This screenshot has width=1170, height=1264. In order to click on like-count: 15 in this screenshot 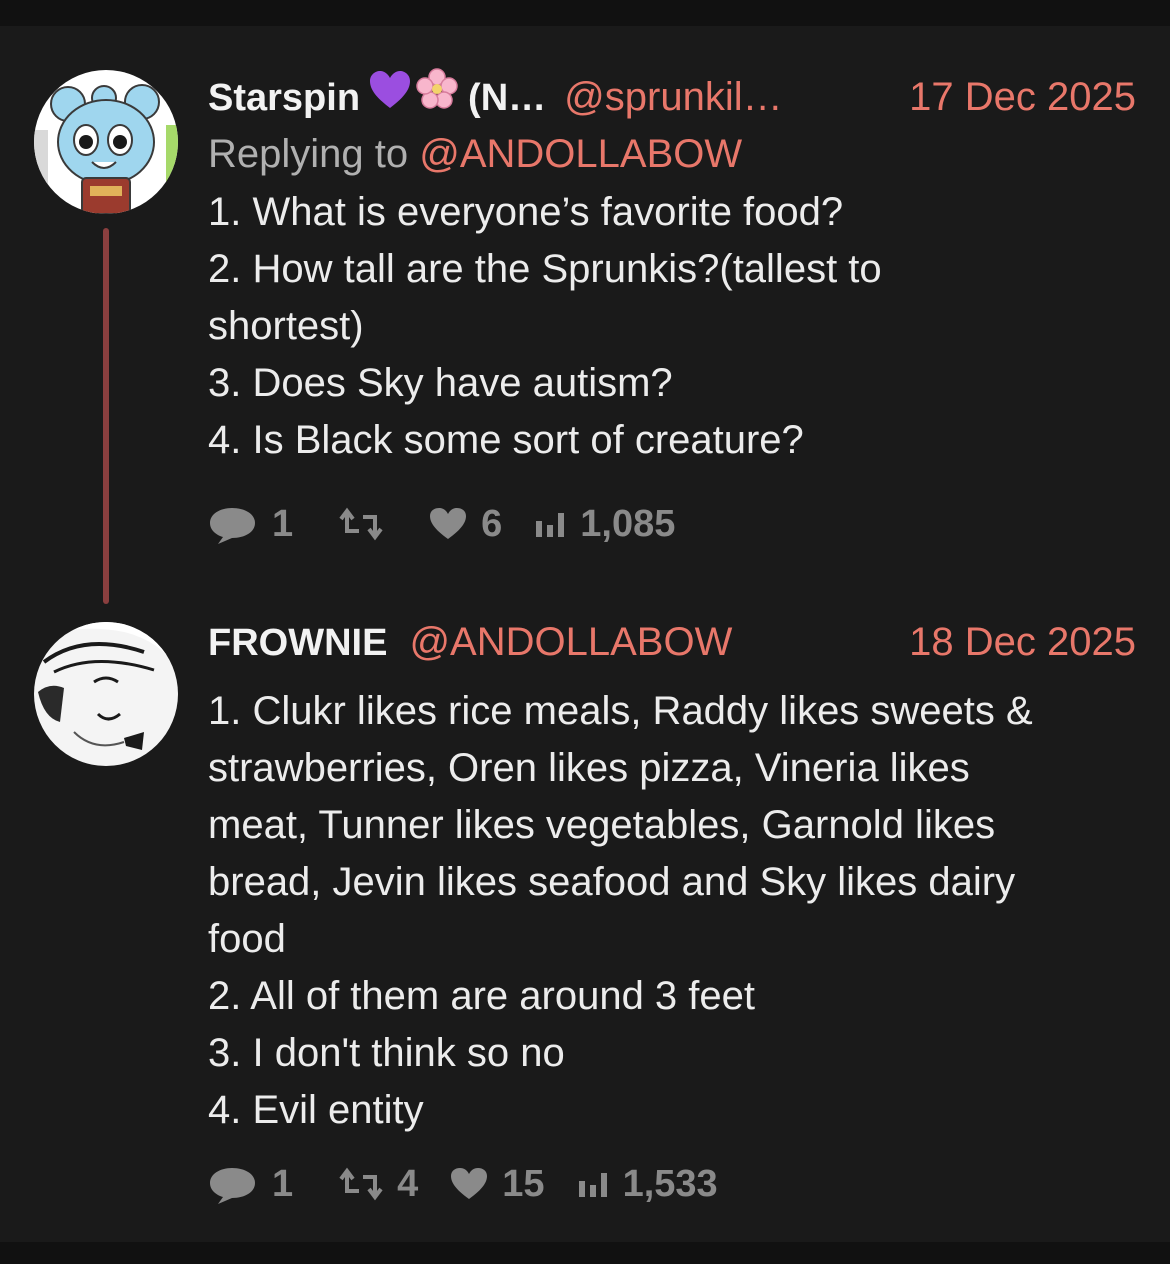, I will do `click(523, 1183)`.